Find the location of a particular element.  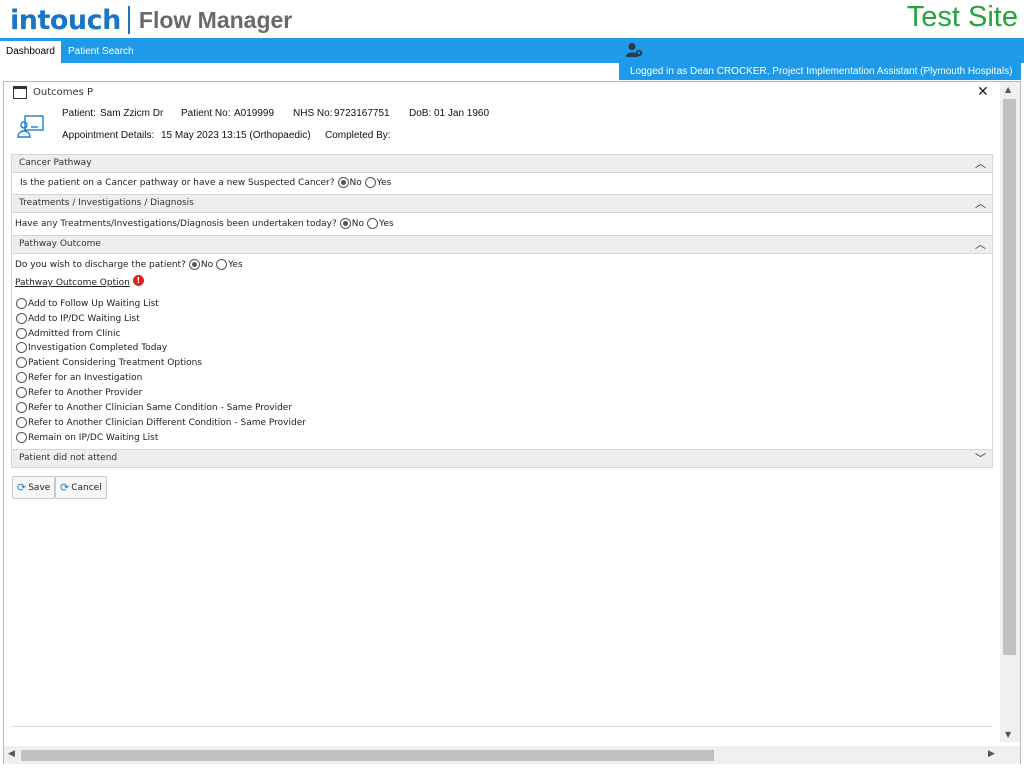

dialog-title: Outcomes P is located at coordinates (63, 92).